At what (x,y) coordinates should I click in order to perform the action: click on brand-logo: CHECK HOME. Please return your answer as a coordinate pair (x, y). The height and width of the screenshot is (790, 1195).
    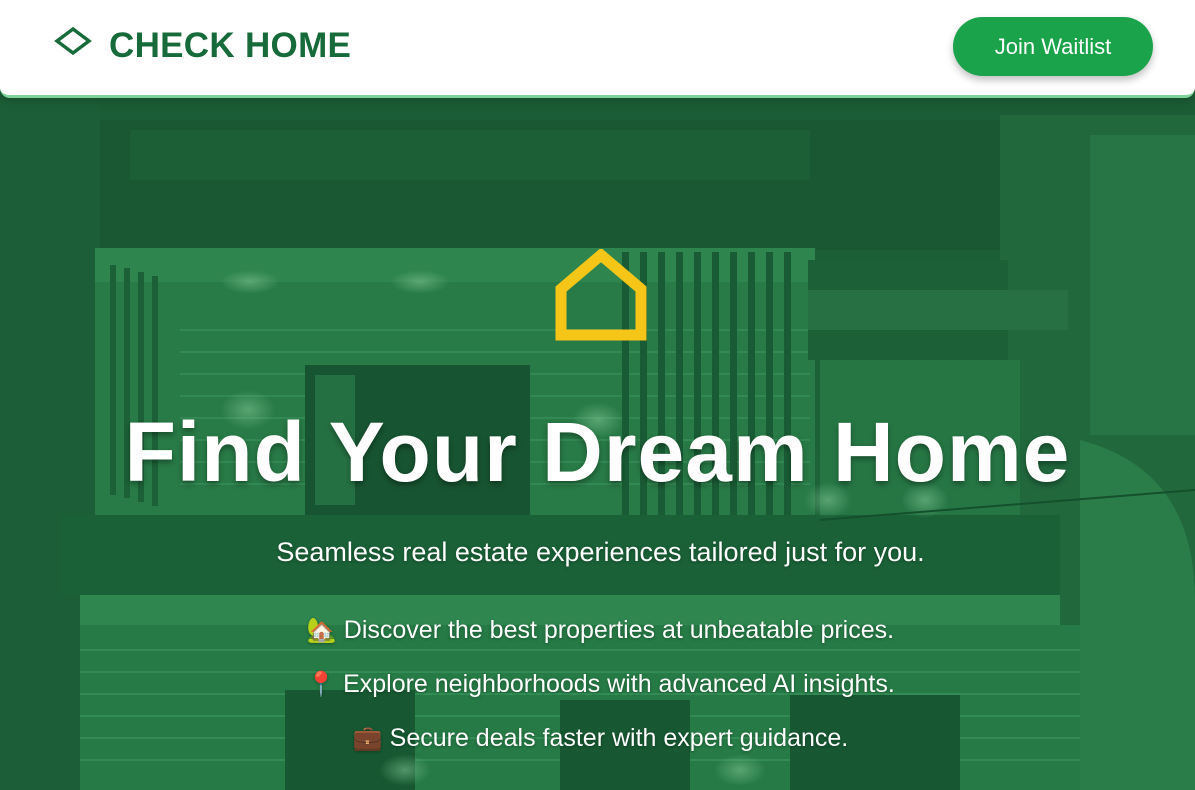
    Looking at the image, I should click on (202, 46).